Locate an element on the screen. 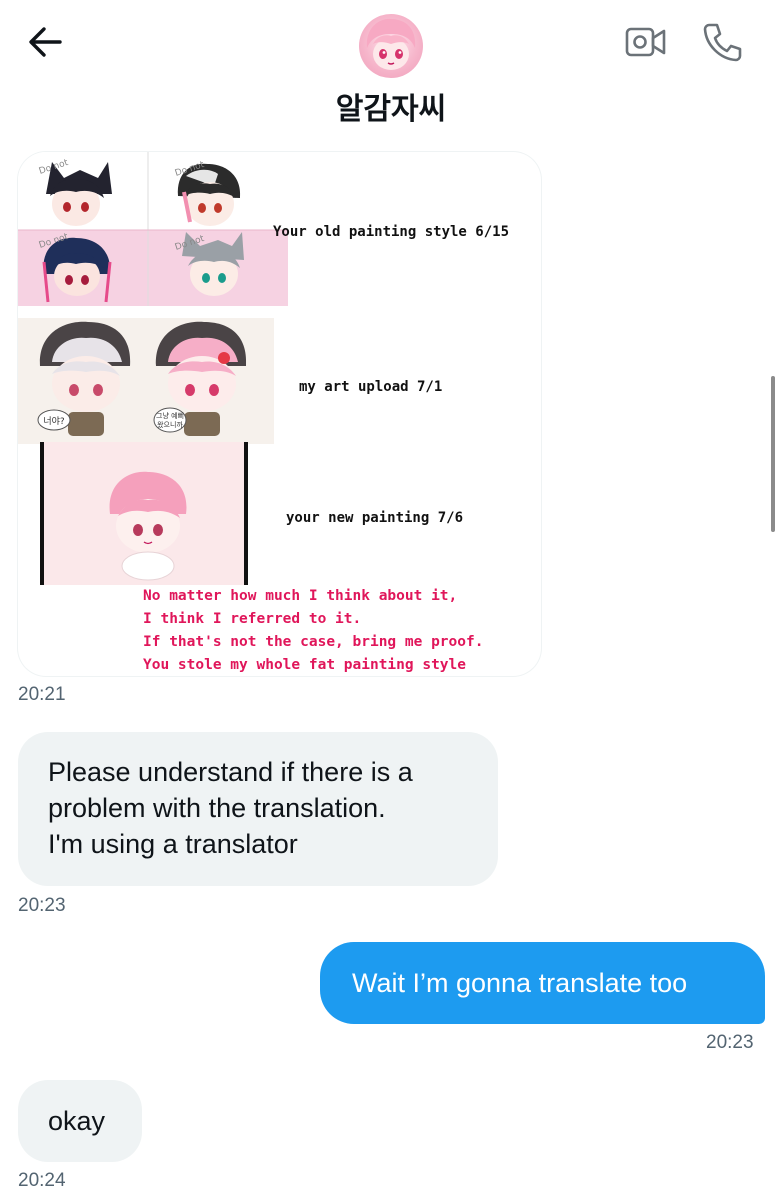  outgoing-message-bubble: Wait I’m gonna translate too is located at coordinates (542, 983).